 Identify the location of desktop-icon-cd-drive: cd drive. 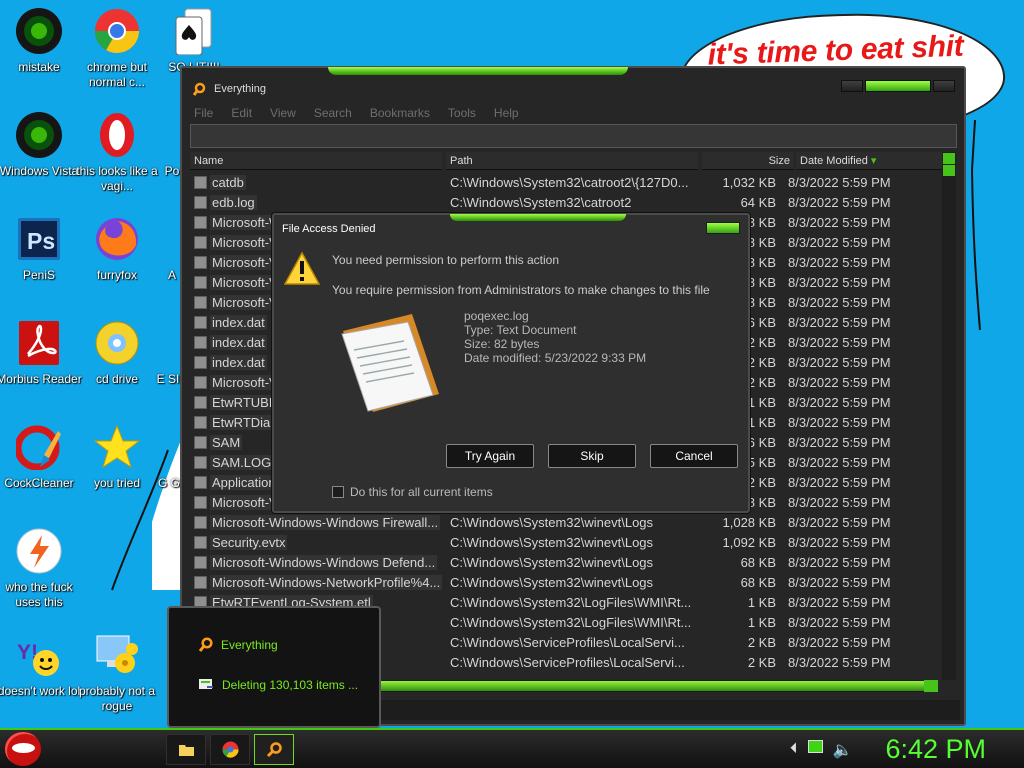
(117, 352).